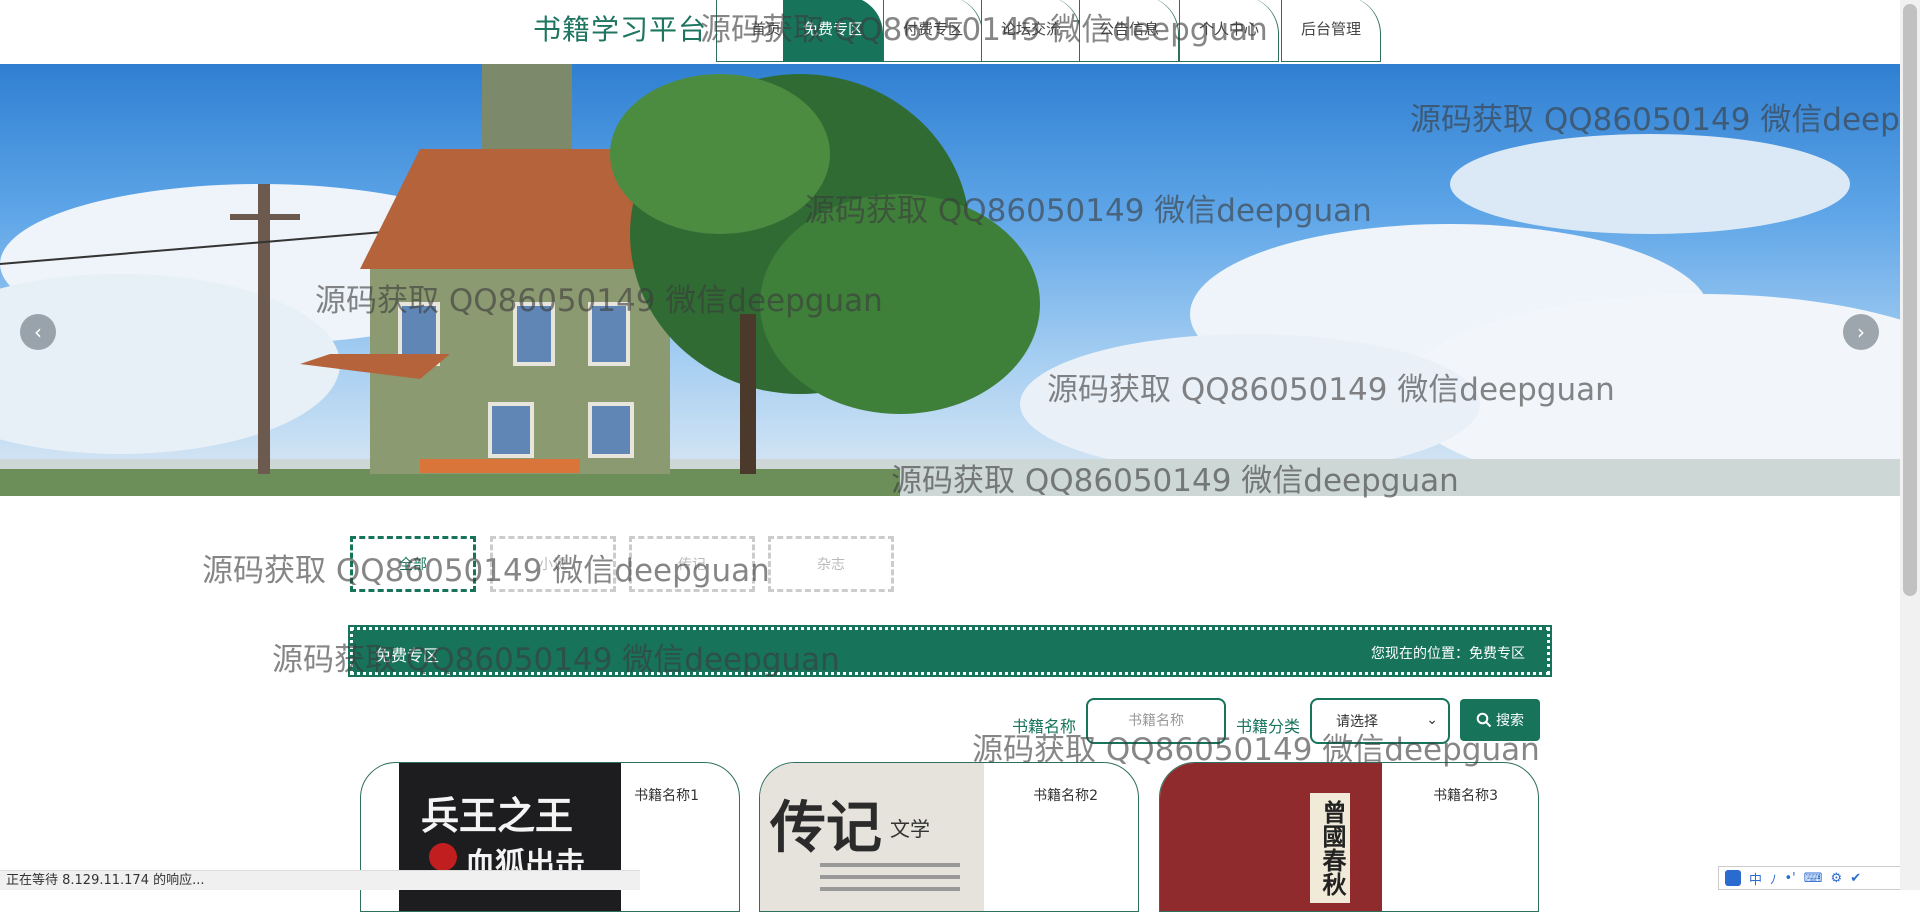 The width and height of the screenshot is (1920, 912). I want to click on book-name: 书籍名称3, so click(1465, 795).